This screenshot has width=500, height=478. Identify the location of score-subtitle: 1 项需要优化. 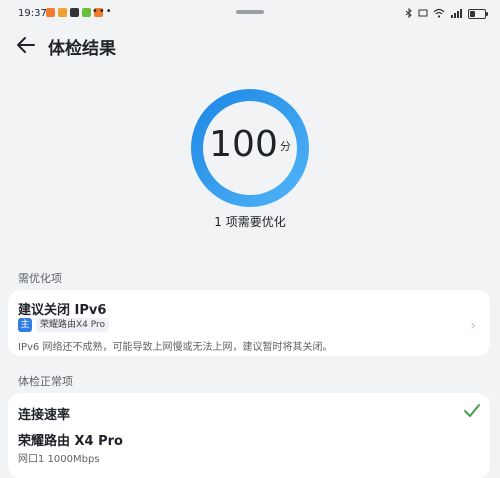
(250, 222).